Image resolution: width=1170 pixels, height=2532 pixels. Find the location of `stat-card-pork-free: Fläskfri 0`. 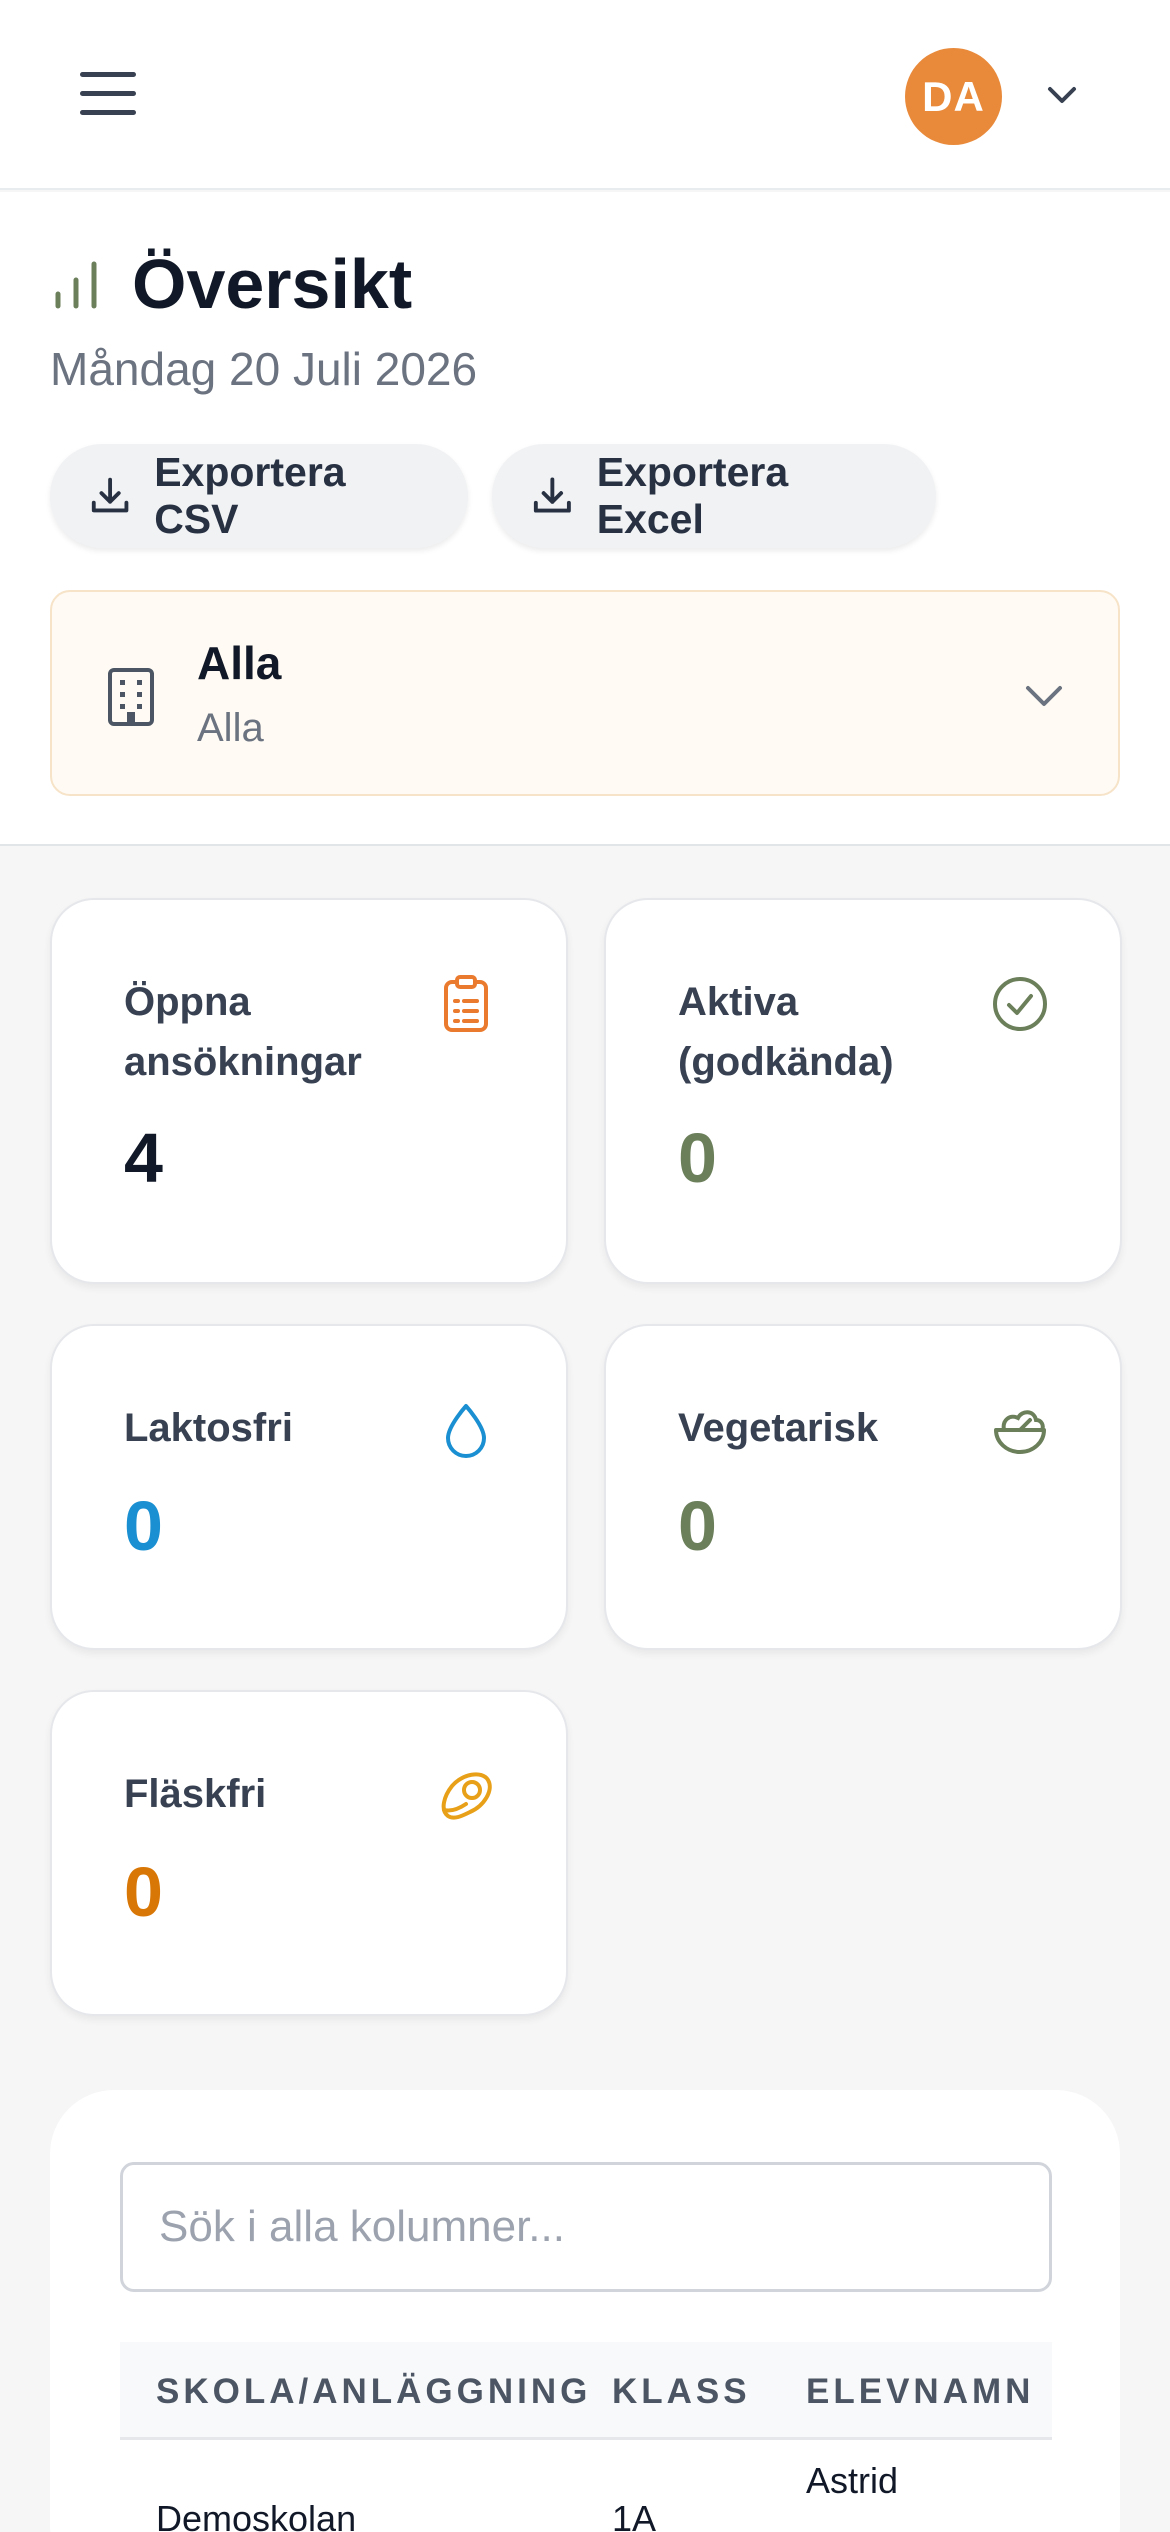

stat-card-pork-free: Fläskfri 0 is located at coordinates (309, 1853).